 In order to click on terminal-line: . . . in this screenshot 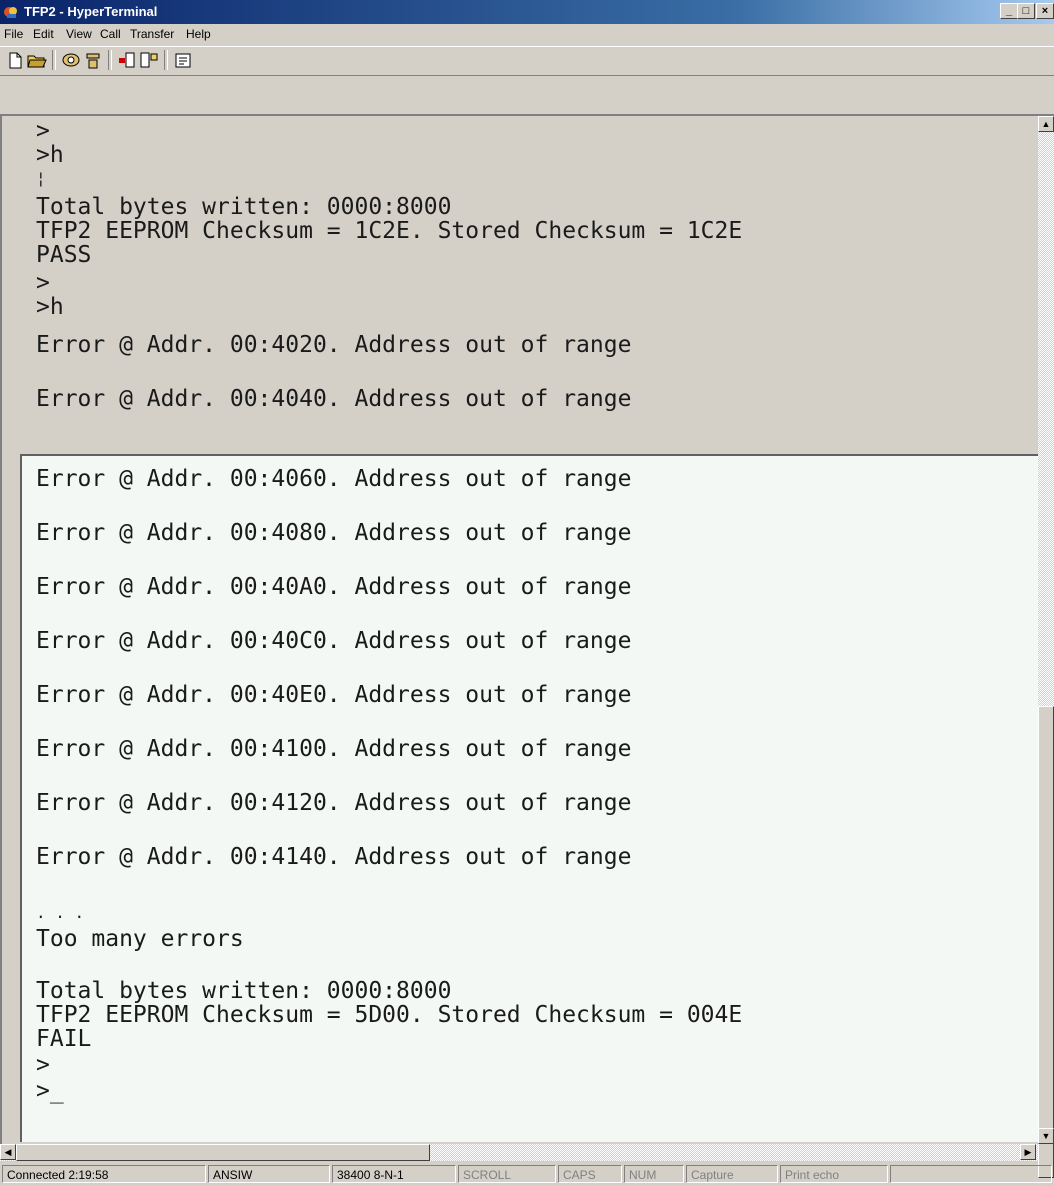, I will do `click(60, 912)`.